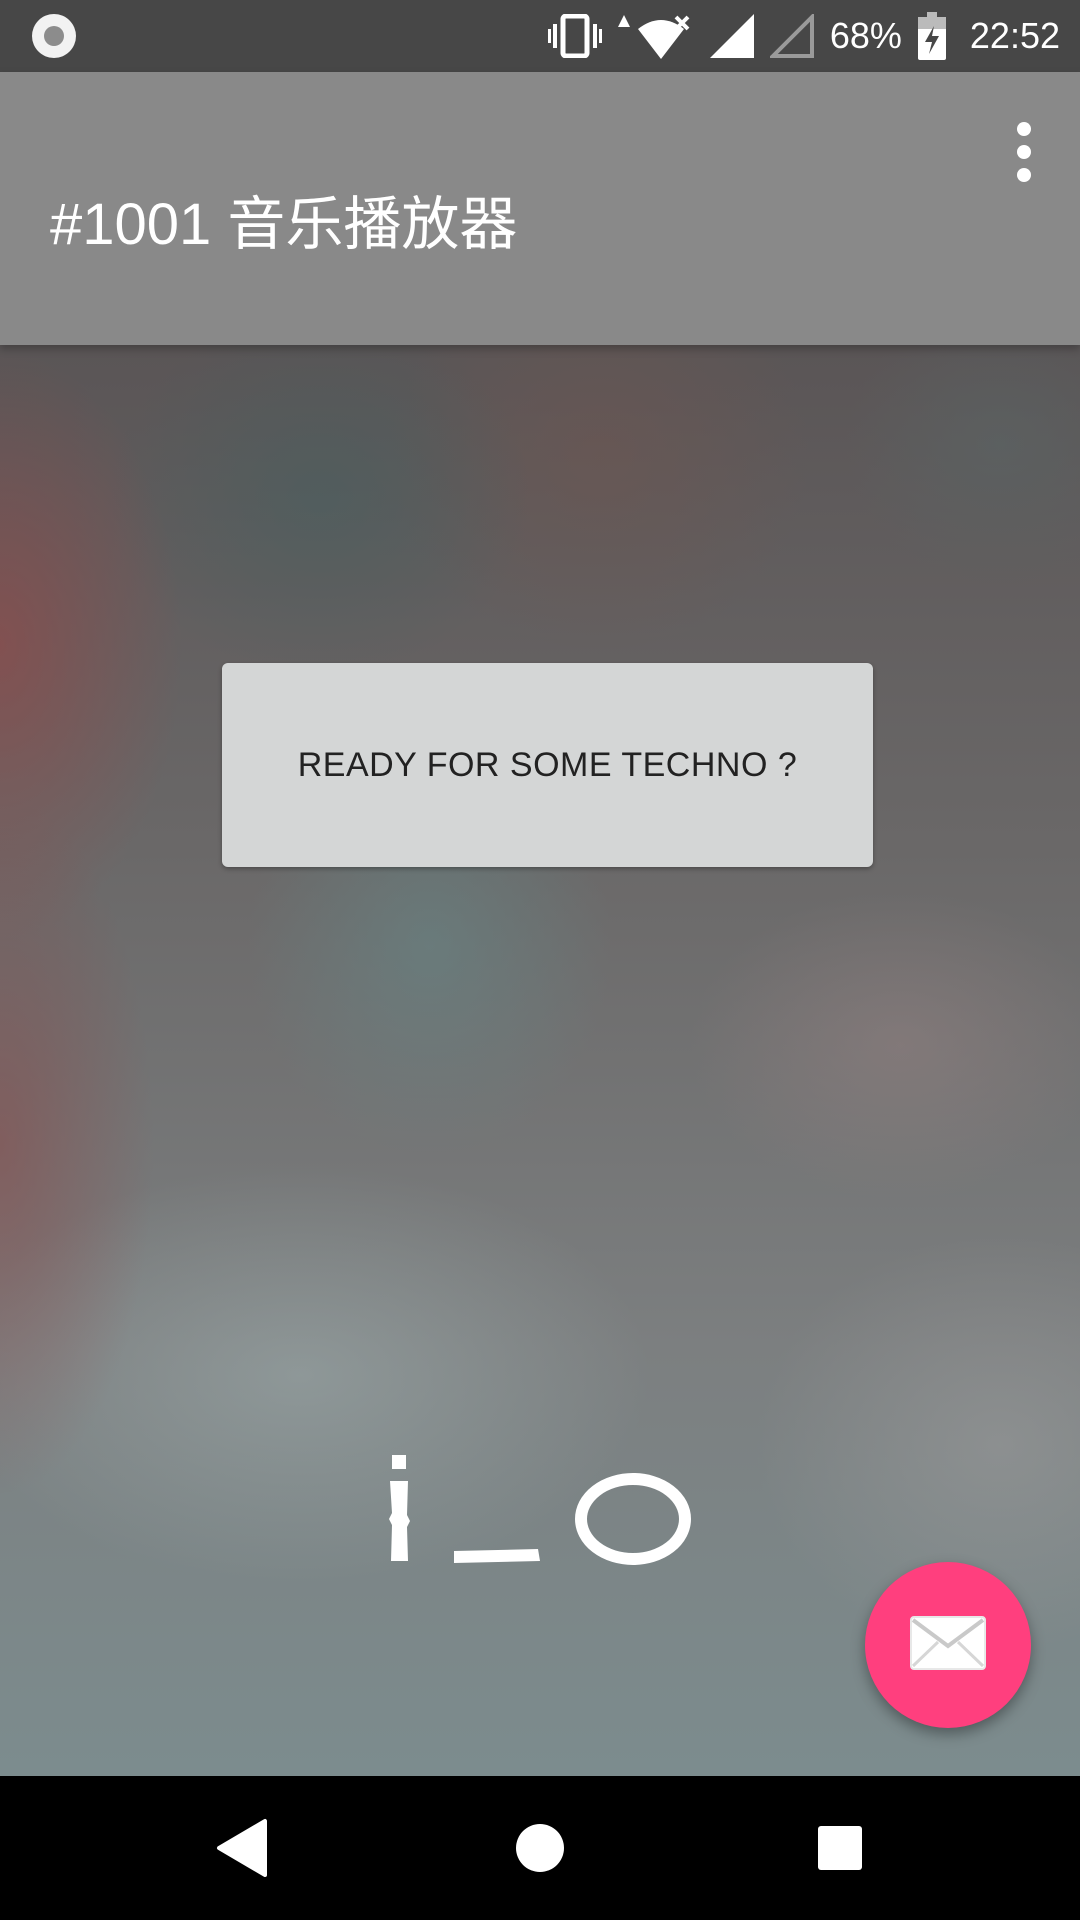  What do you see at coordinates (840, 1848) in the screenshot?
I see `recents-icon` at bounding box center [840, 1848].